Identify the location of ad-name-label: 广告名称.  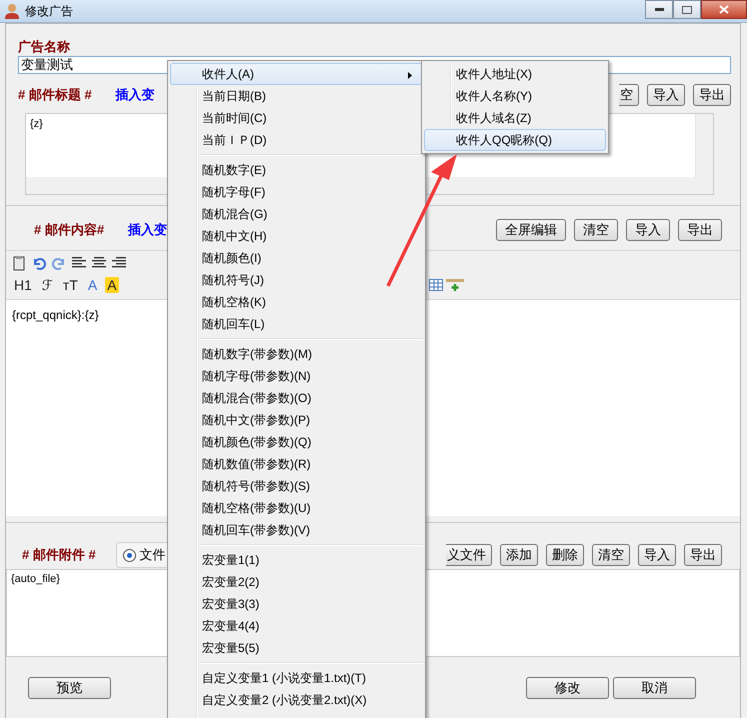
(44, 47).